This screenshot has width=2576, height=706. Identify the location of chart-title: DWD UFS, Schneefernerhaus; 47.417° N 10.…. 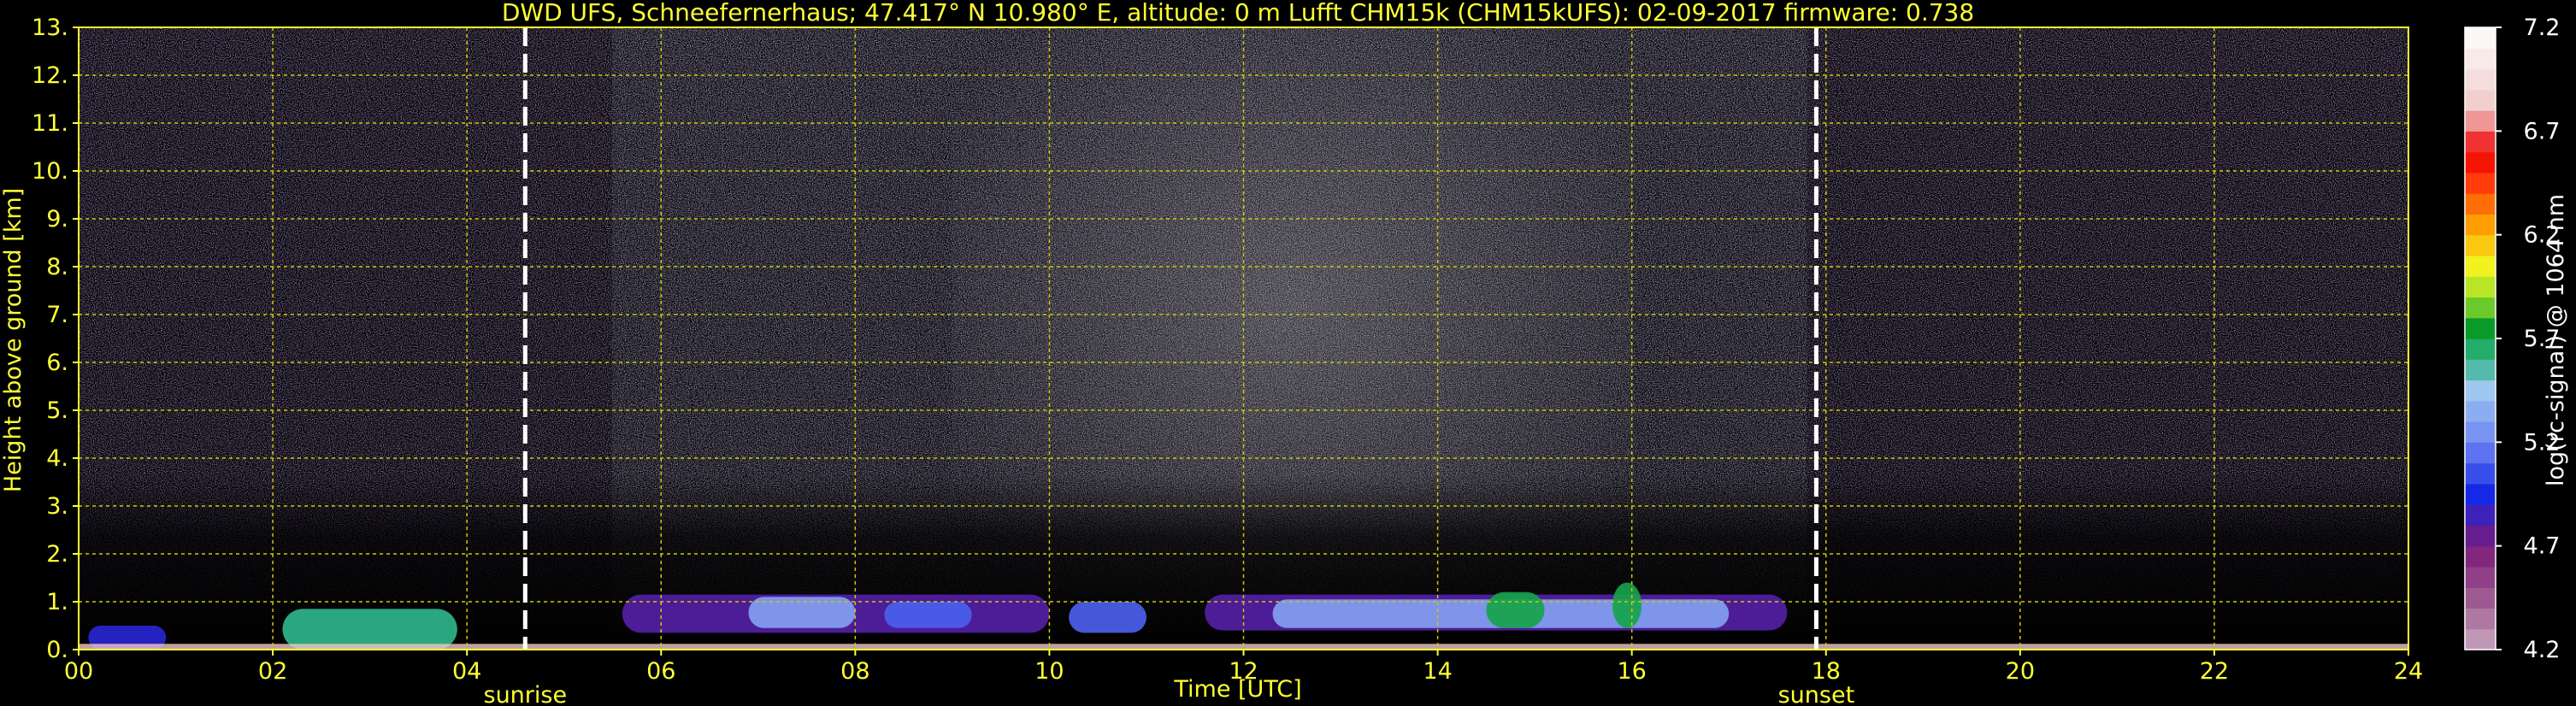
(1238, 13).